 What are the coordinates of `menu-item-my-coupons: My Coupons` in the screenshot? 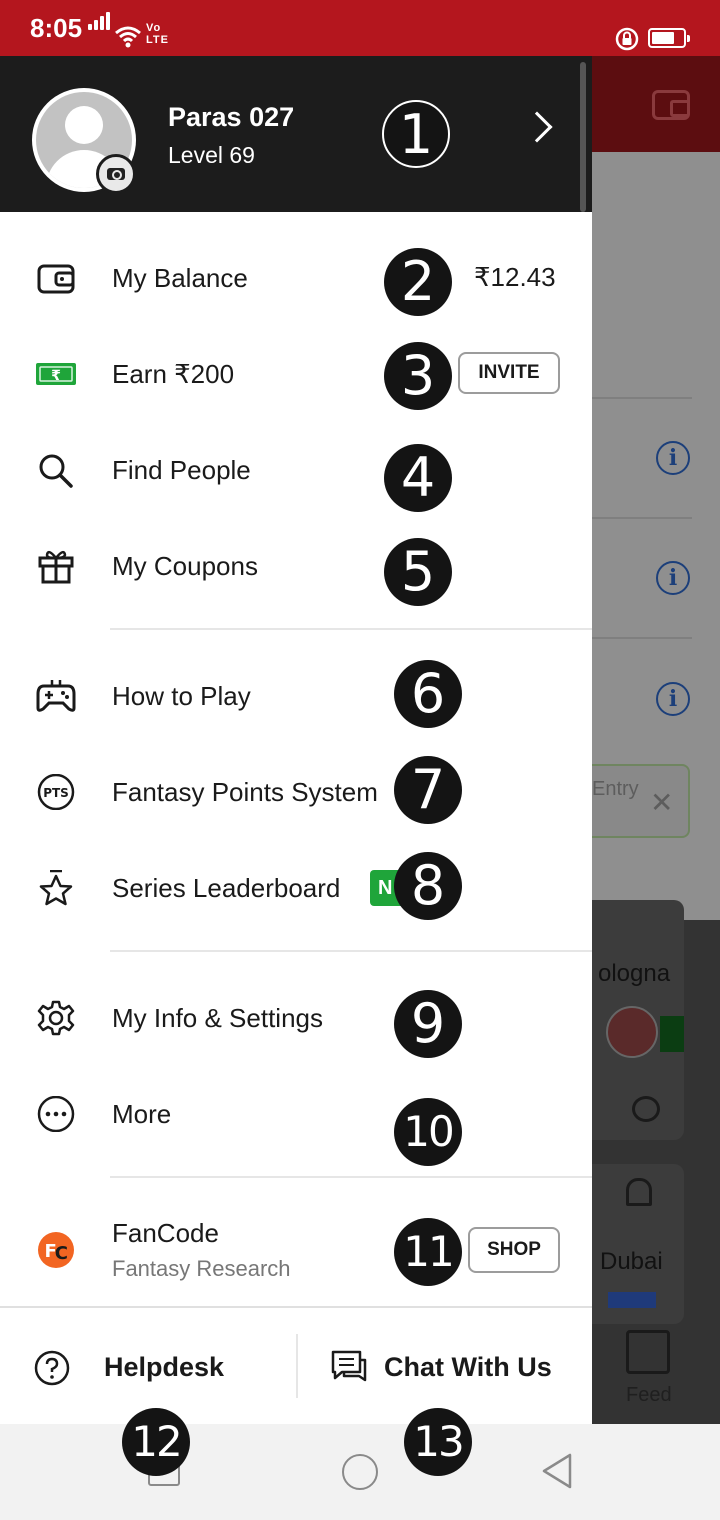 It's located at (296, 566).